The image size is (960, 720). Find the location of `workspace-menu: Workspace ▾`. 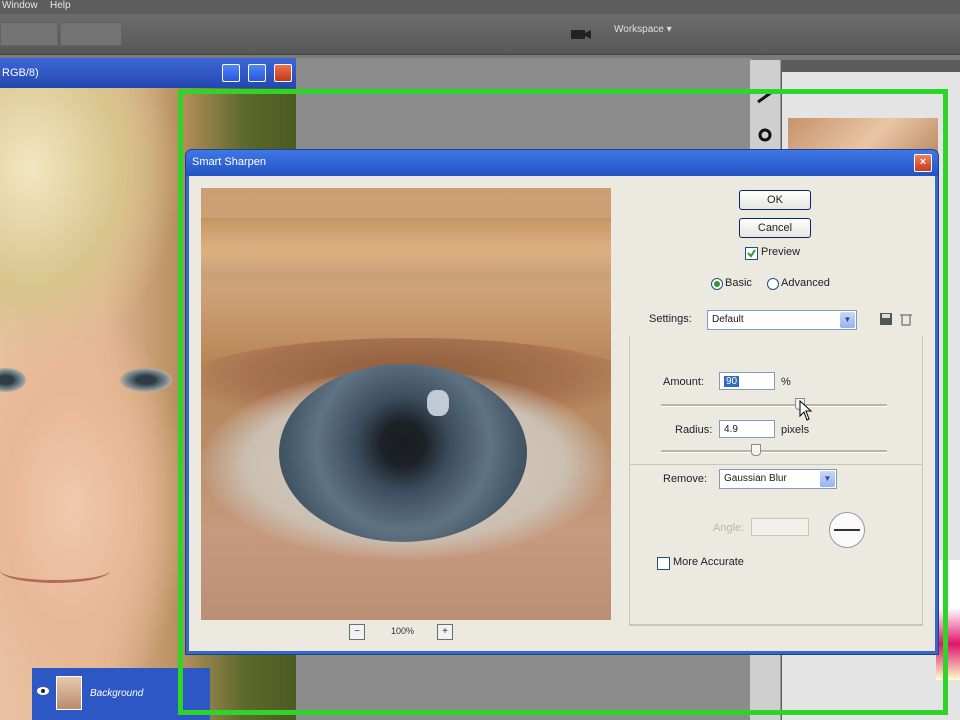

workspace-menu: Workspace ▾ is located at coordinates (643, 29).